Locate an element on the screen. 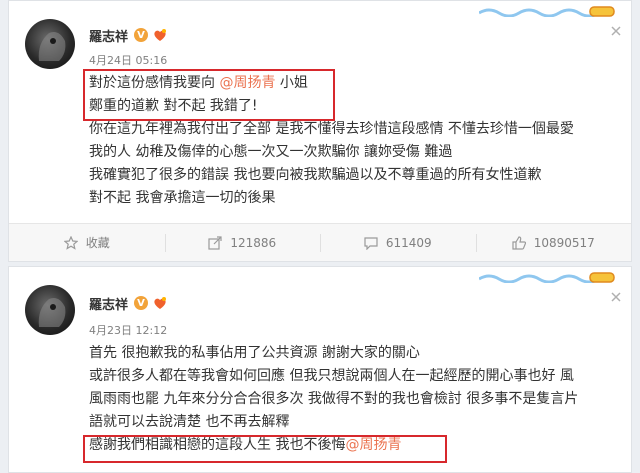 Image resolution: width=640 pixels, height=473 pixels. favorite-button: 收藏 is located at coordinates (87, 242).